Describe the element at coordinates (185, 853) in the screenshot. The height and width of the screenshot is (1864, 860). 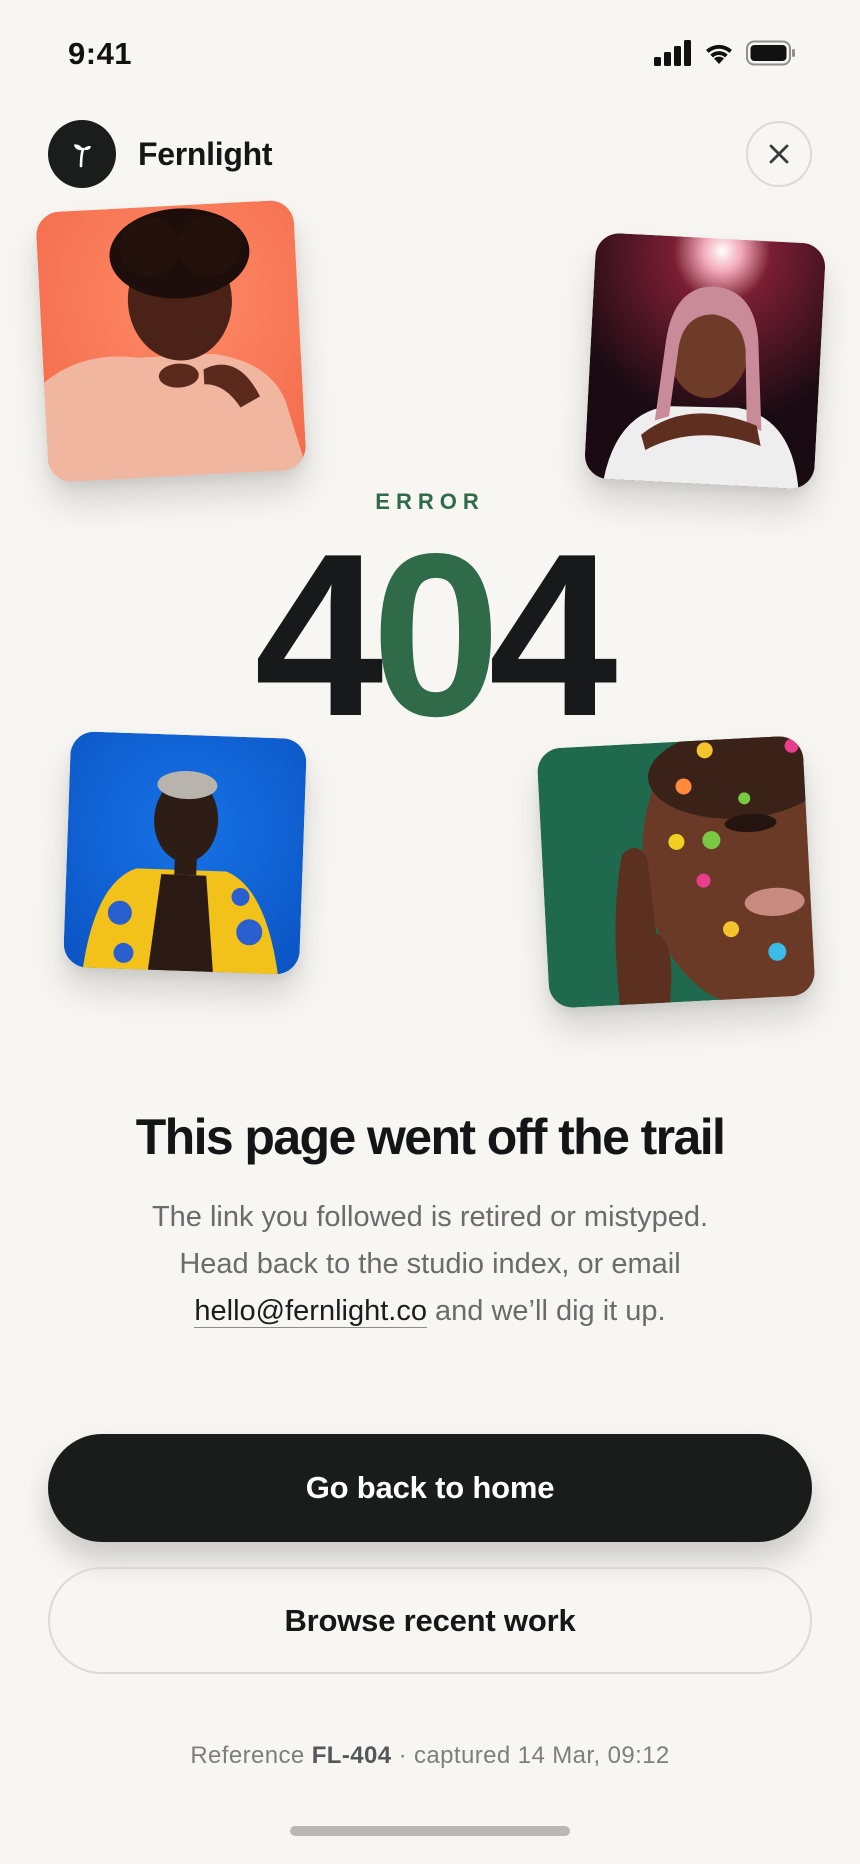
I see `portrait-photo-blue` at that location.